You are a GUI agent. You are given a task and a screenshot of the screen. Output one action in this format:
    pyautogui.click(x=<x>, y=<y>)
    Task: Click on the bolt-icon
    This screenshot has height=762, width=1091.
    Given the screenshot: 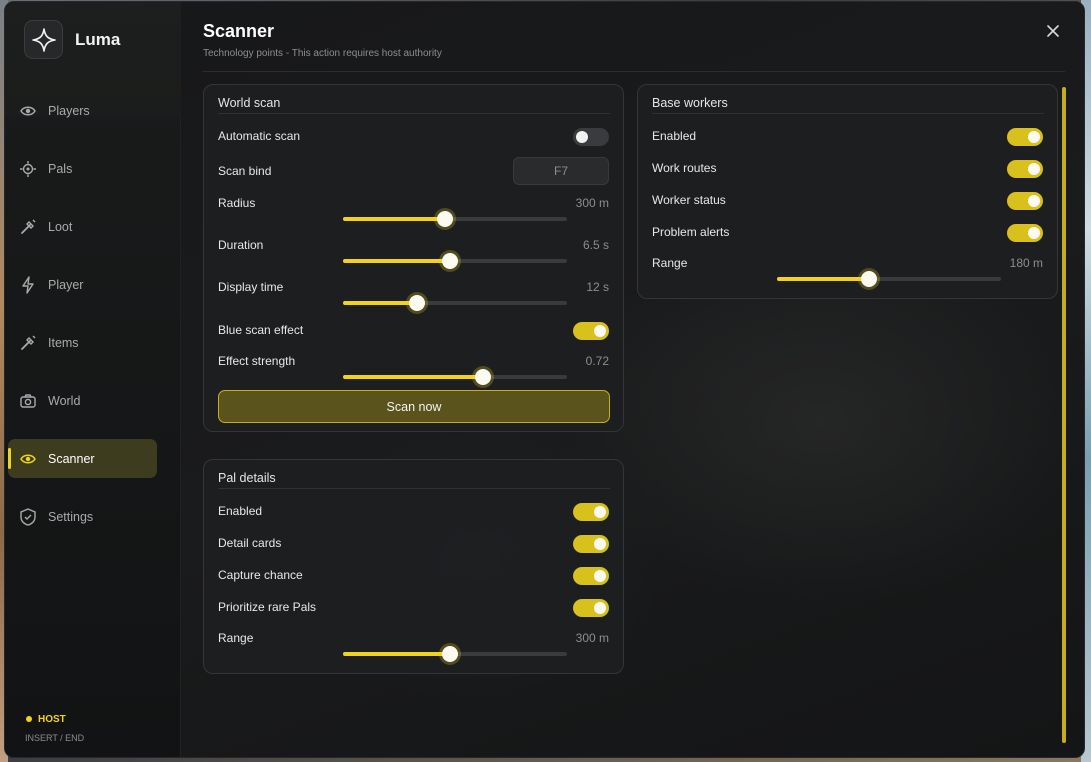 What is the action you would take?
    pyautogui.click(x=28, y=284)
    